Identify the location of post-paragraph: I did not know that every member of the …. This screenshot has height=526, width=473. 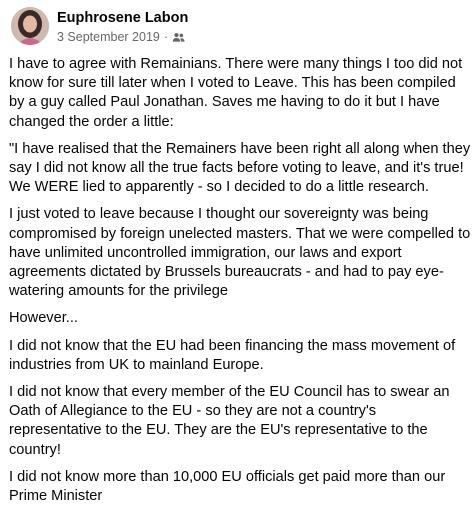
(229, 421).